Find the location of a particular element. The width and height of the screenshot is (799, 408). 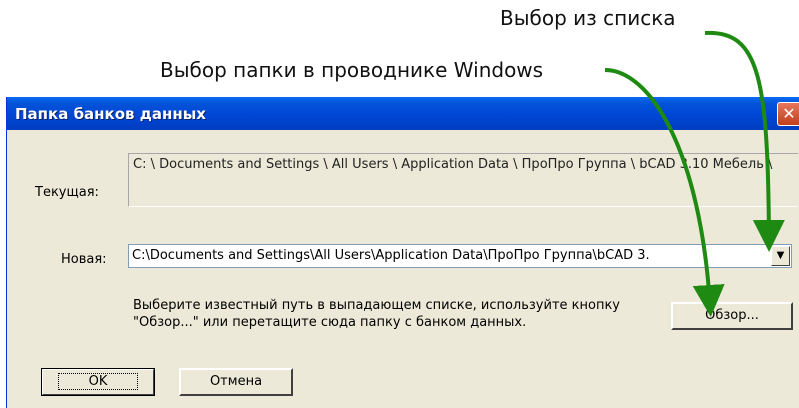

current-label: Текущая: is located at coordinates (67, 192).